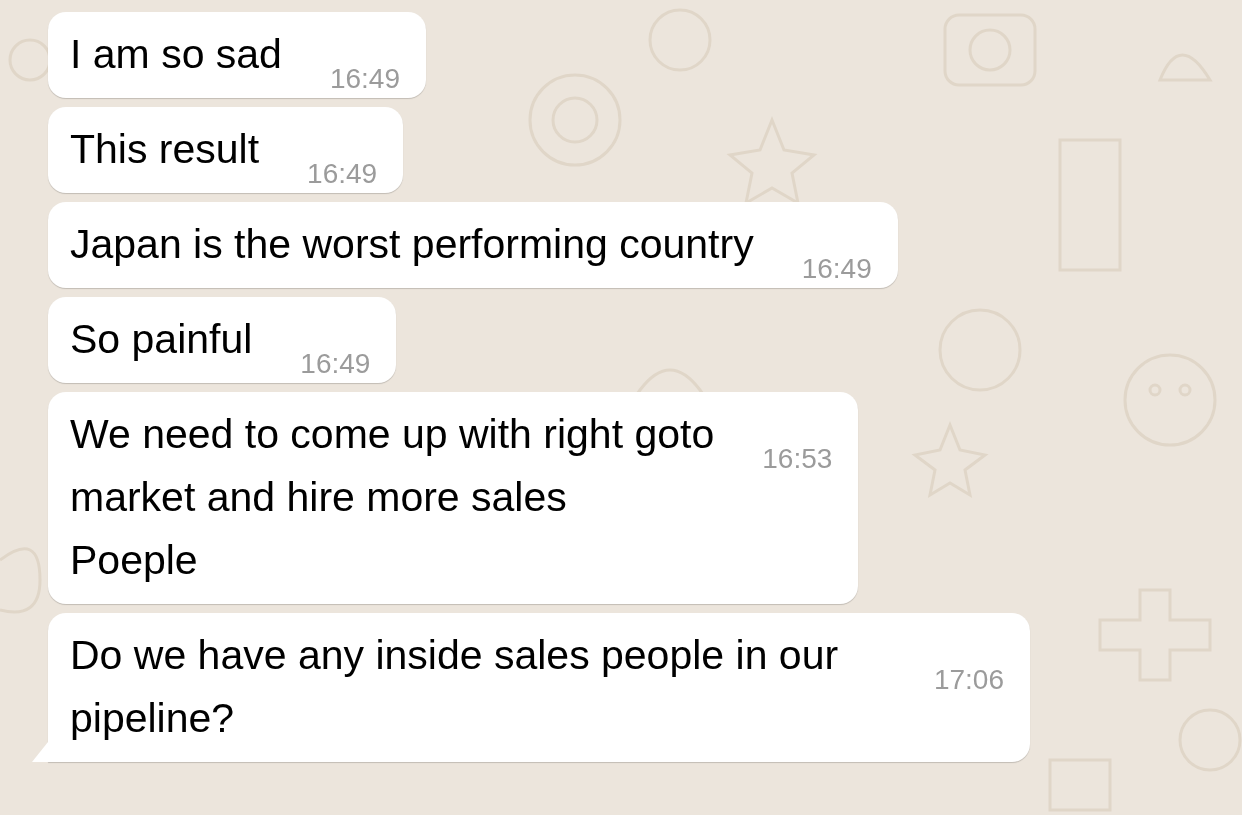  I want to click on message-text: This result, so click(165, 149).